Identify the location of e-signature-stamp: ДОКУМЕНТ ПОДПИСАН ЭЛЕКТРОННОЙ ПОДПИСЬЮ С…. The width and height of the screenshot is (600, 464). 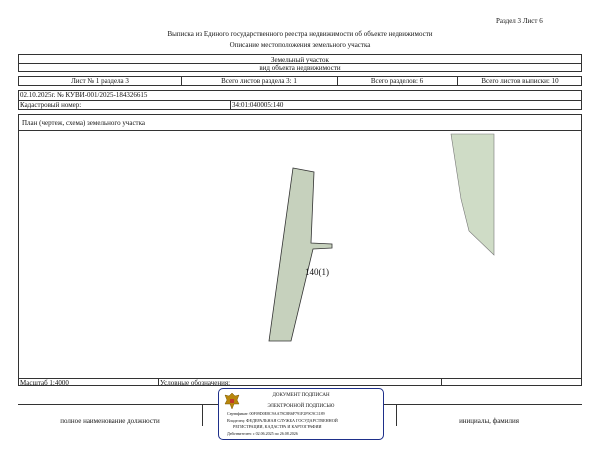
(301, 414).